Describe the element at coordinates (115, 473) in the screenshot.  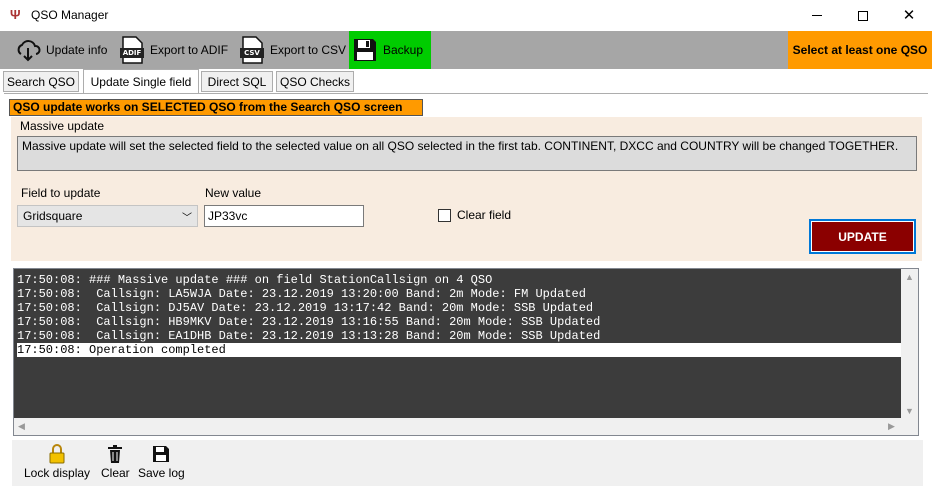
I see `clear-label: Clear` at that location.